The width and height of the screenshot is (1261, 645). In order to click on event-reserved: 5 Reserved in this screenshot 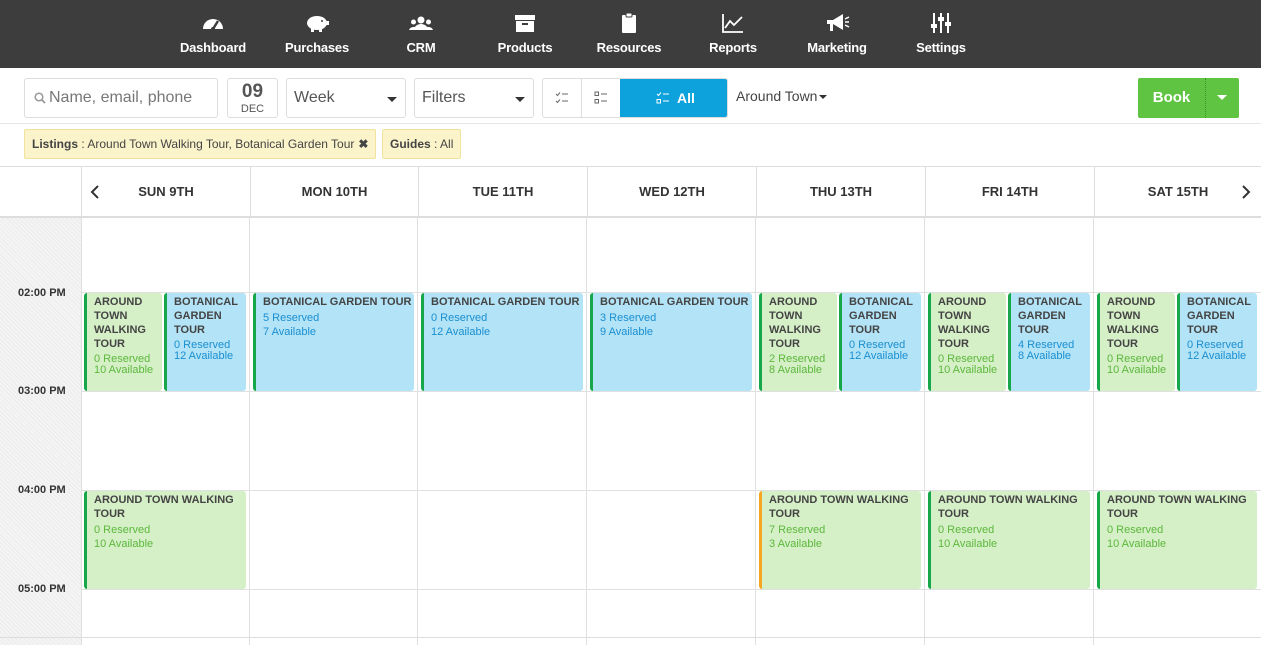, I will do `click(291, 318)`.